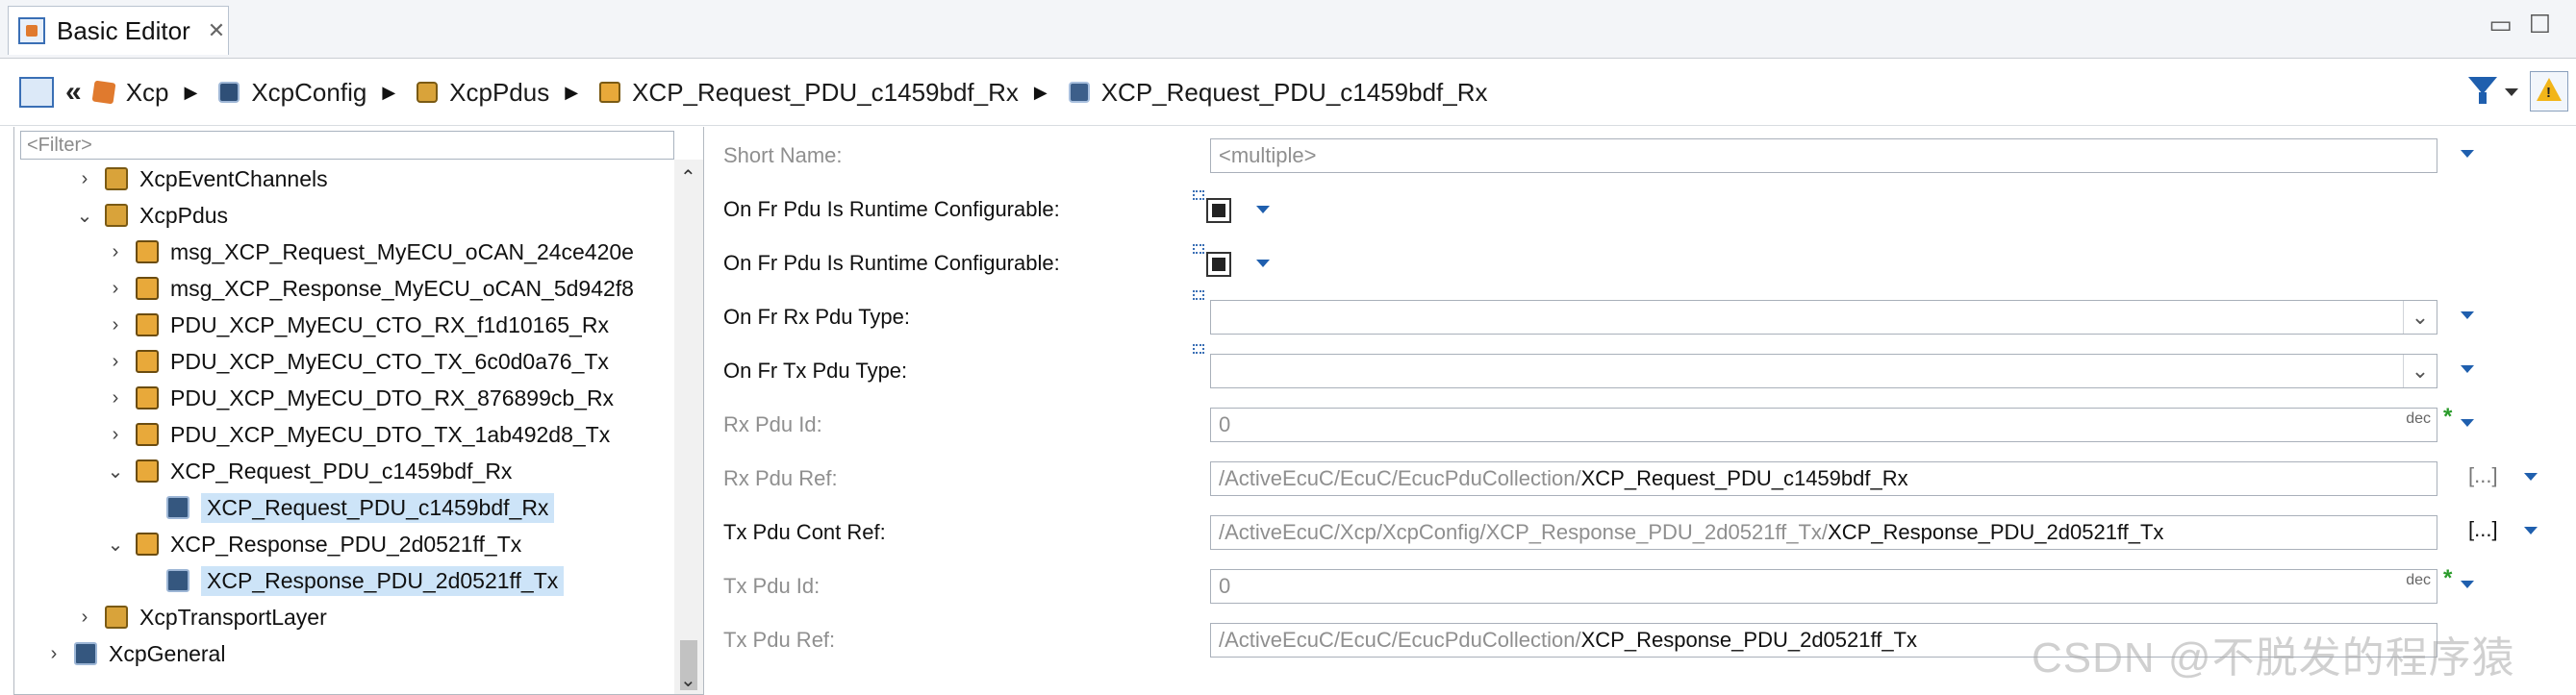 The image size is (2576, 695). Describe the element at coordinates (309, 471) in the screenshot. I see `tree-item: ⌄ XCP_Request_PDU_c1459bdf_Rx` at that location.